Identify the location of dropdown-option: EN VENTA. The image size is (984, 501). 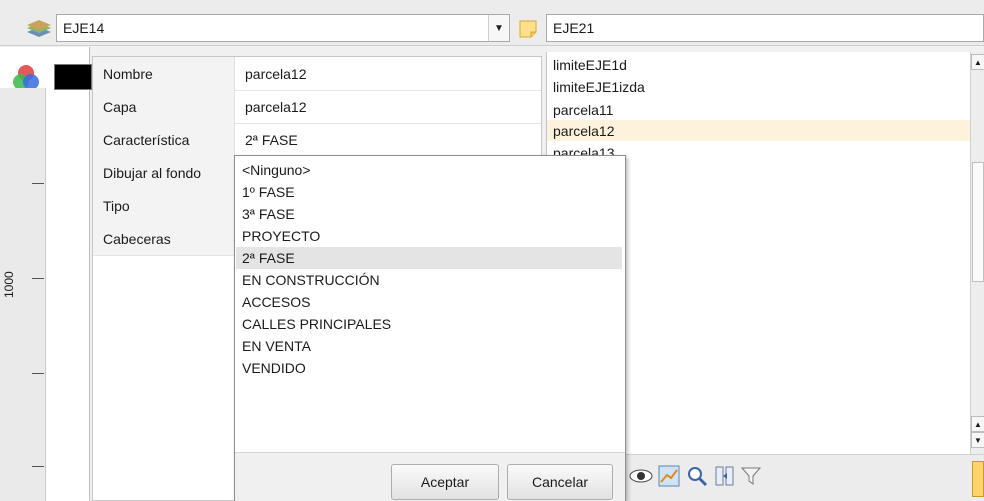
(429, 346).